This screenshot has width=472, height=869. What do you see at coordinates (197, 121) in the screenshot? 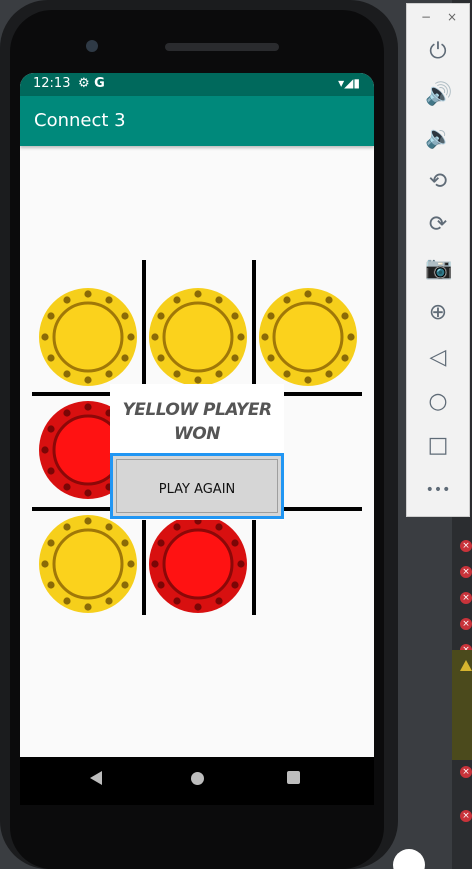
I see `app-bar: Connect 3` at bounding box center [197, 121].